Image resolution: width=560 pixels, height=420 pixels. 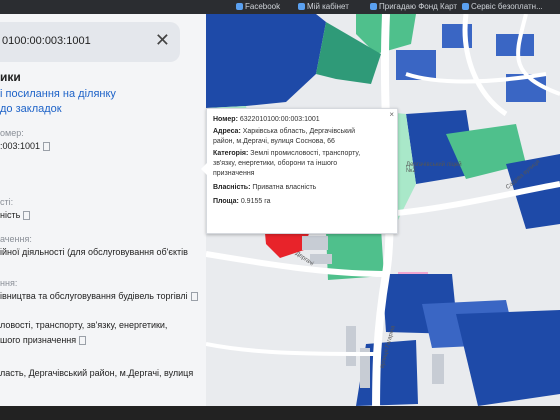 I want to click on number-label: омер:, so click(x=12, y=133).